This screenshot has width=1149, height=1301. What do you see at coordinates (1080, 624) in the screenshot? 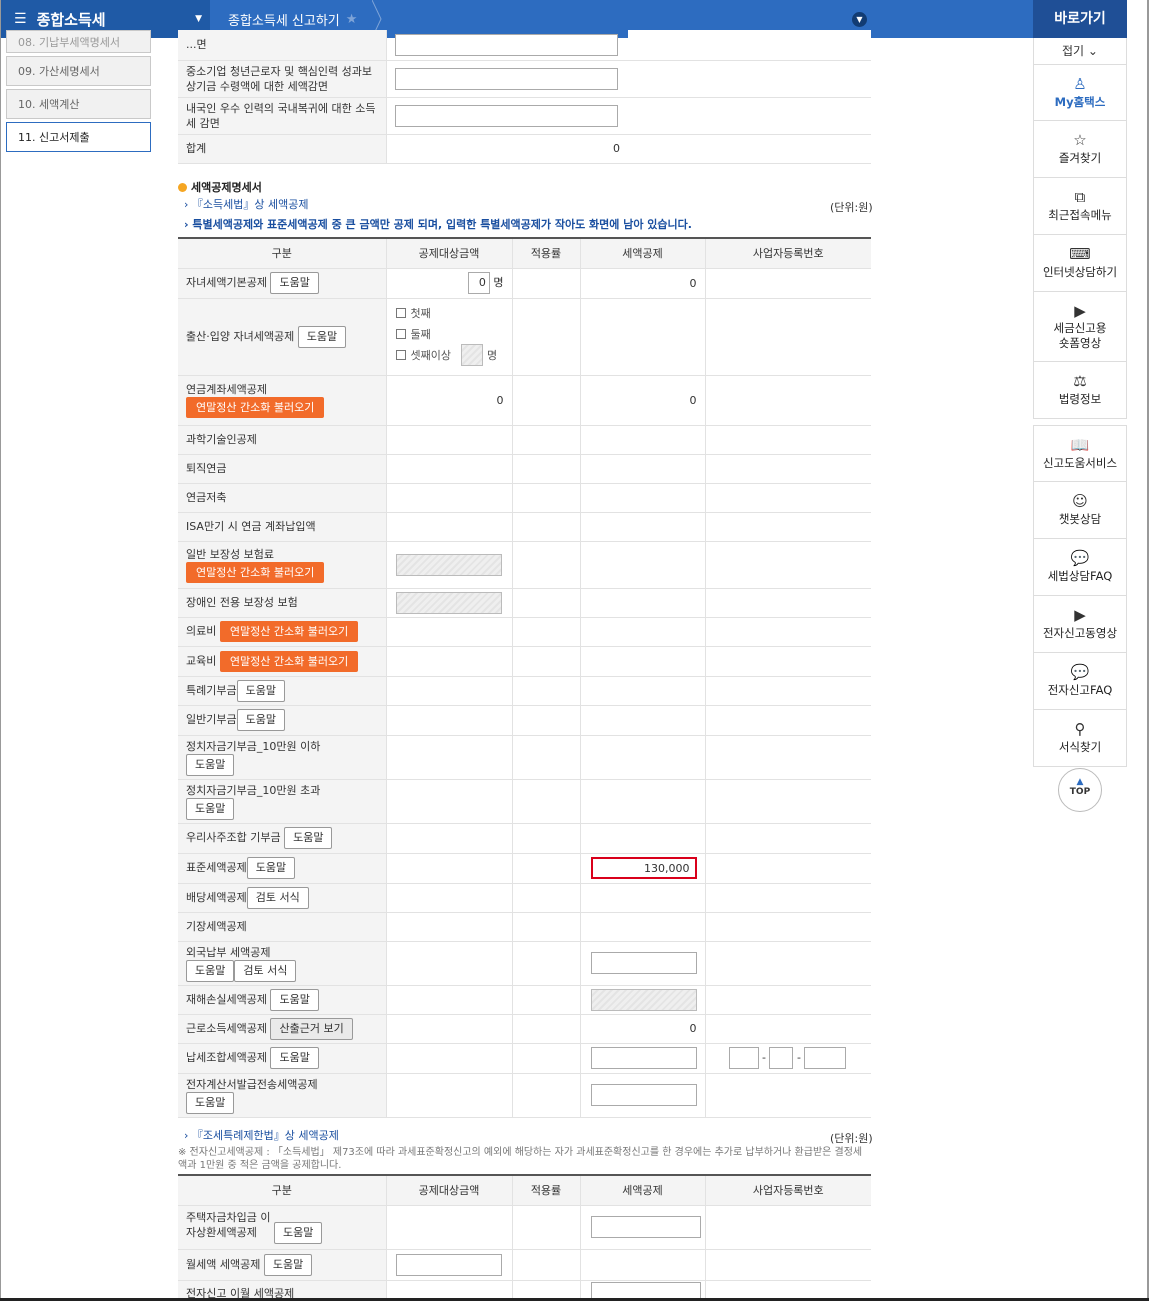
I see `quick-item-efiling-video: ▶ 전자신고동영상` at bounding box center [1080, 624].